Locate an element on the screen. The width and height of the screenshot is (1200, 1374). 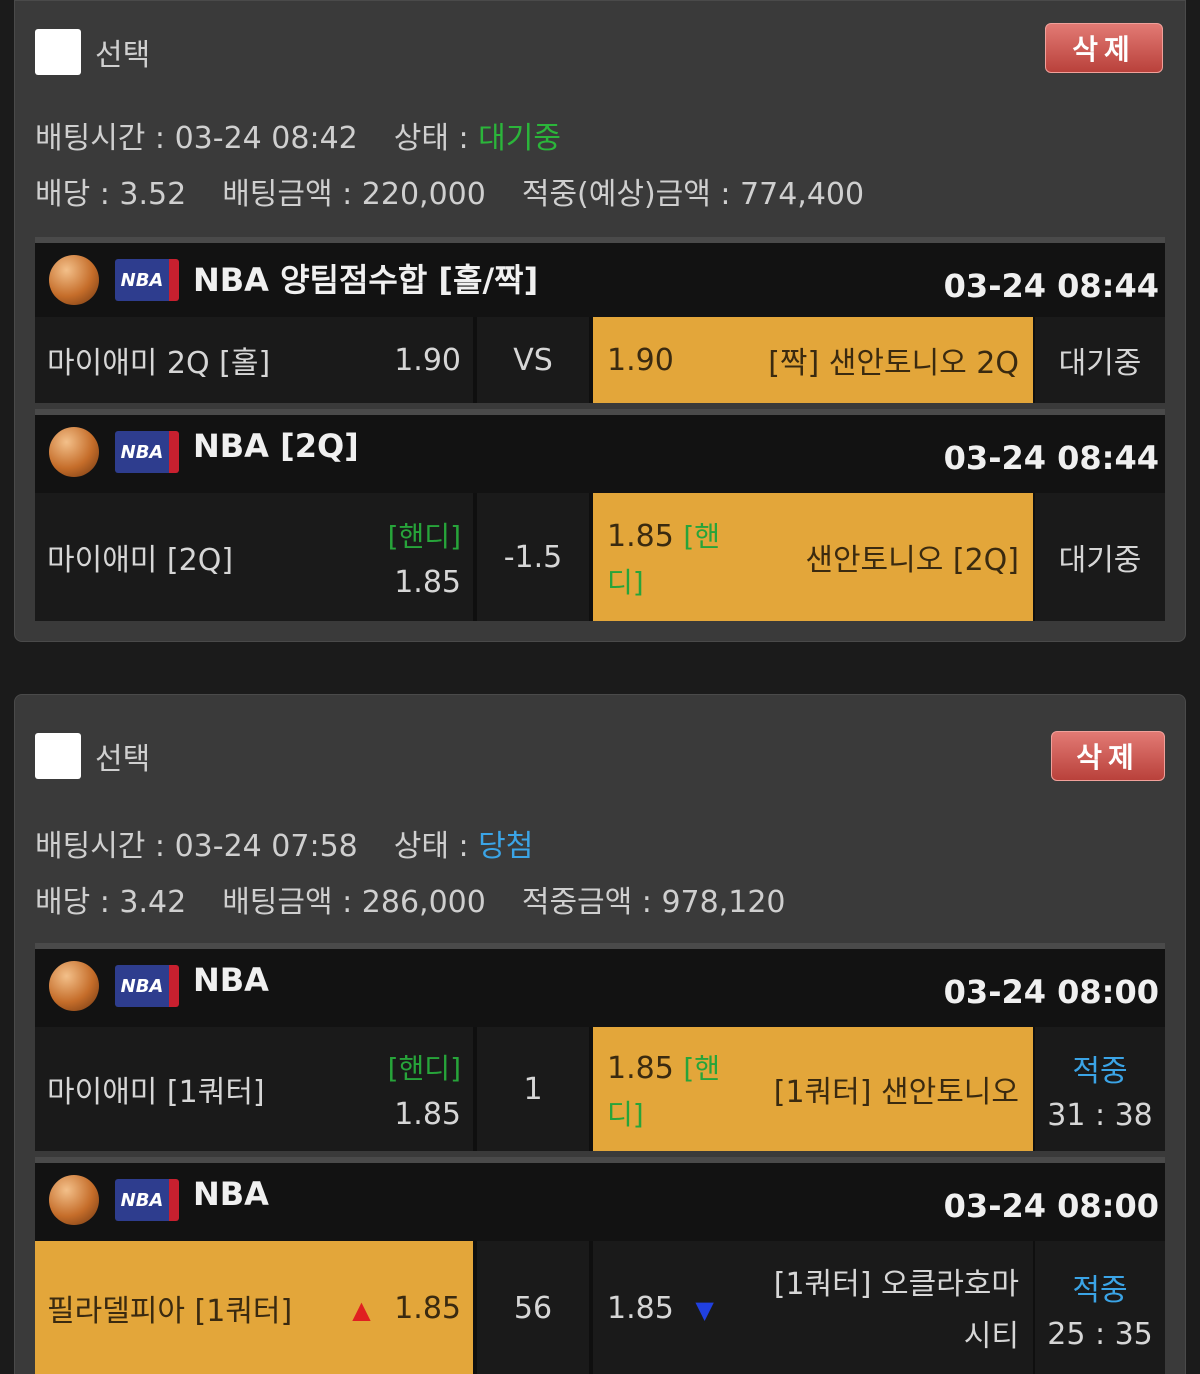
bet-time-value: 03-24 08:42 is located at coordinates (266, 138).